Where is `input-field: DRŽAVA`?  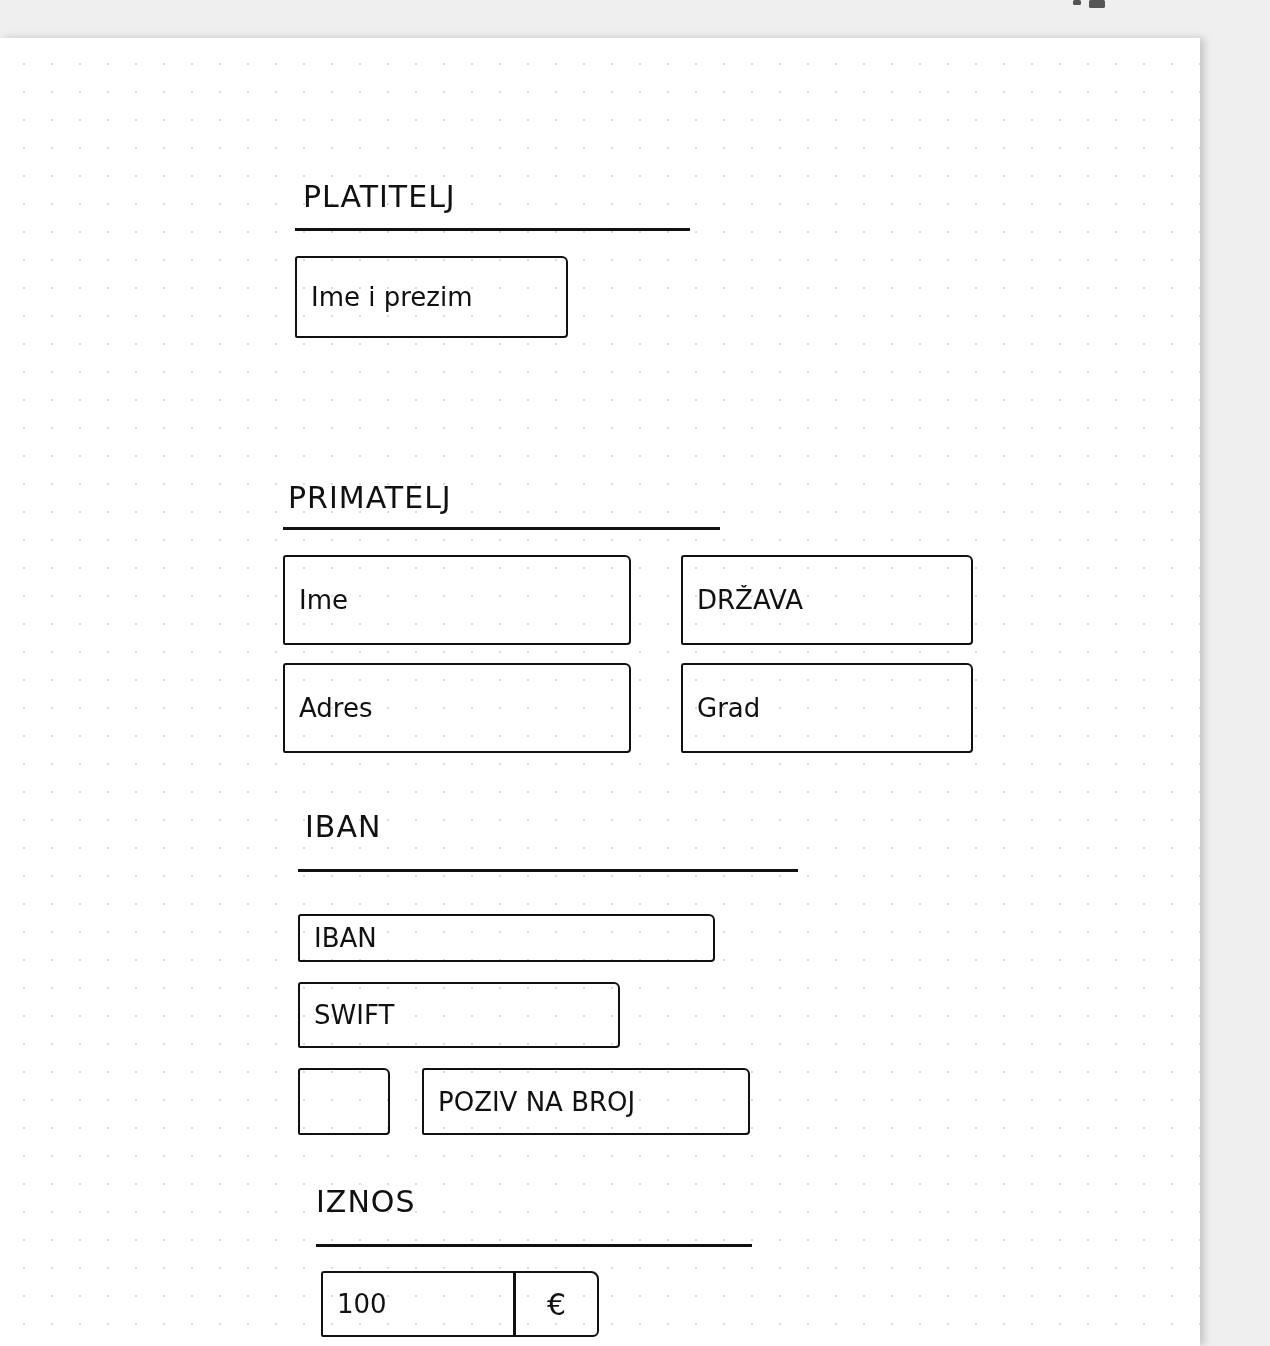
input-field: DRŽAVA is located at coordinates (827, 600).